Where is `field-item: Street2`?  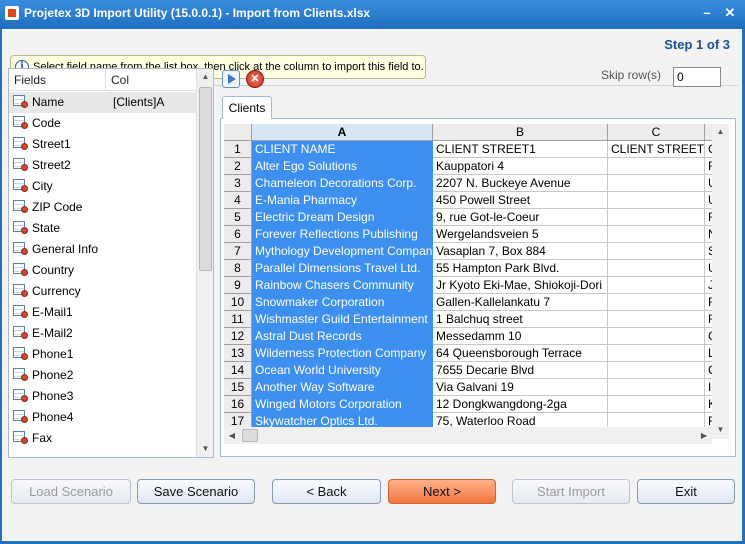 field-item: Street2 is located at coordinates (103, 165).